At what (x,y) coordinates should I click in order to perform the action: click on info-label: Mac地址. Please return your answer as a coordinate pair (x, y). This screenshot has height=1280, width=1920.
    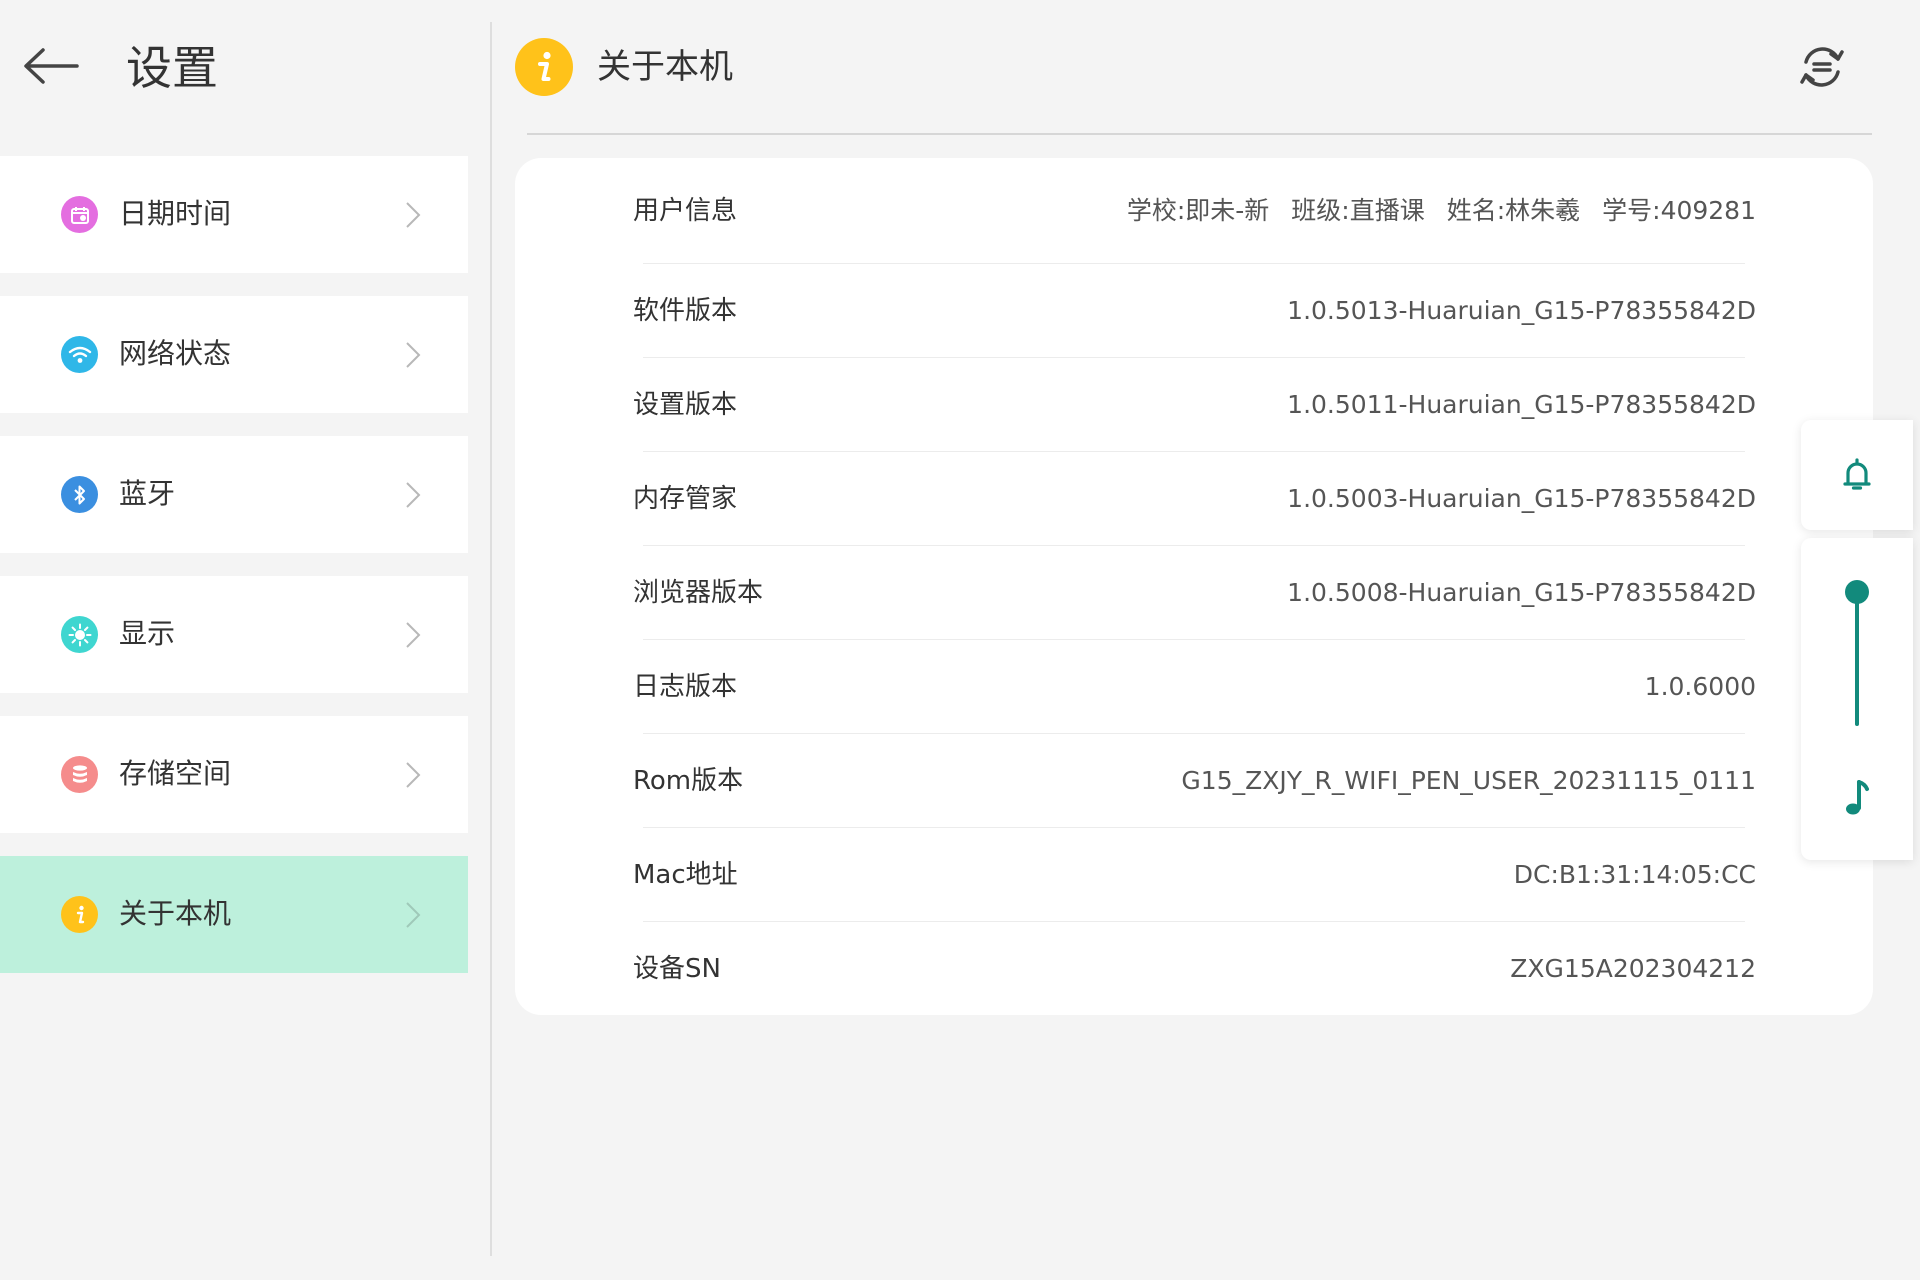
    Looking at the image, I should click on (685, 875).